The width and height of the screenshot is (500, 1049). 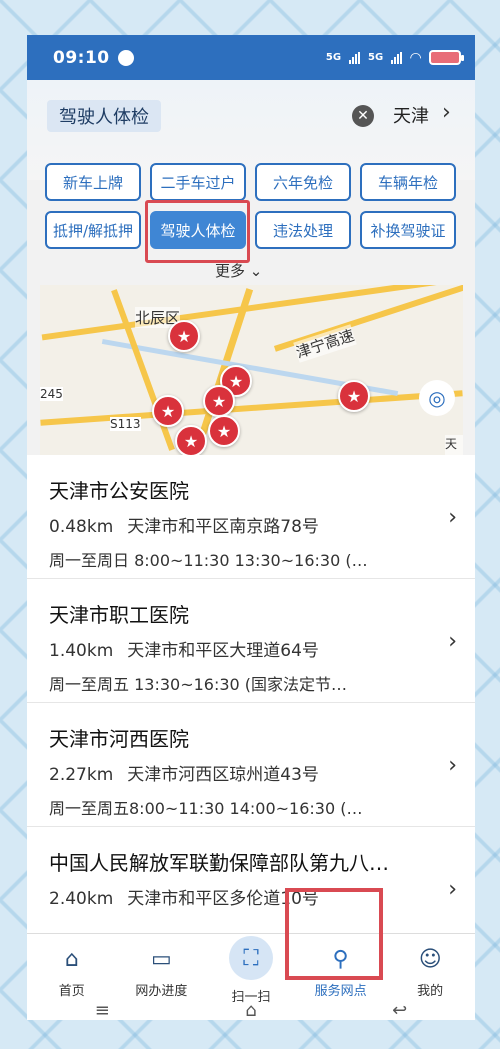 What do you see at coordinates (408, 230) in the screenshot?
I see `category-license-replace: 补换驾驶证` at bounding box center [408, 230].